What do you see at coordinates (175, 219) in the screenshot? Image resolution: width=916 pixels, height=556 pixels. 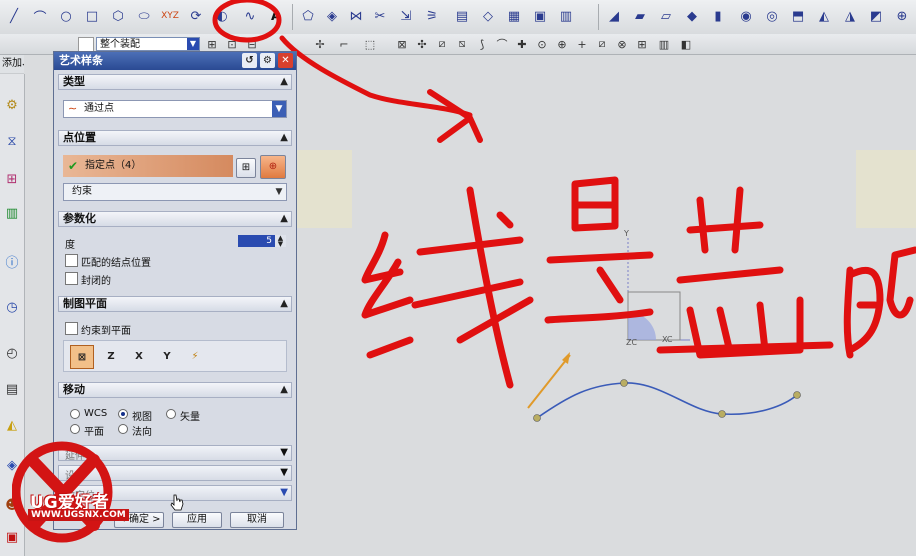 I see `parameterization-header: 参数化 ▲` at bounding box center [175, 219].